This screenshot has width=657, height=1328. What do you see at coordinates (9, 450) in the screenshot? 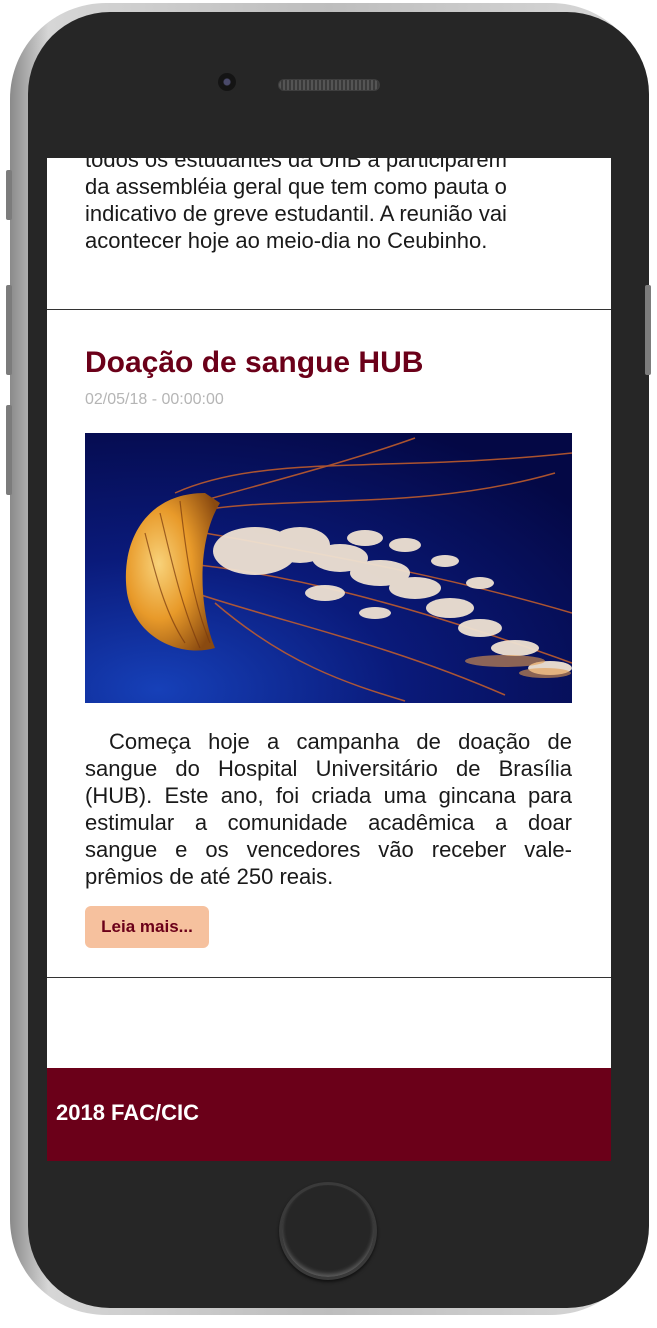
I see `volume-down-button` at bounding box center [9, 450].